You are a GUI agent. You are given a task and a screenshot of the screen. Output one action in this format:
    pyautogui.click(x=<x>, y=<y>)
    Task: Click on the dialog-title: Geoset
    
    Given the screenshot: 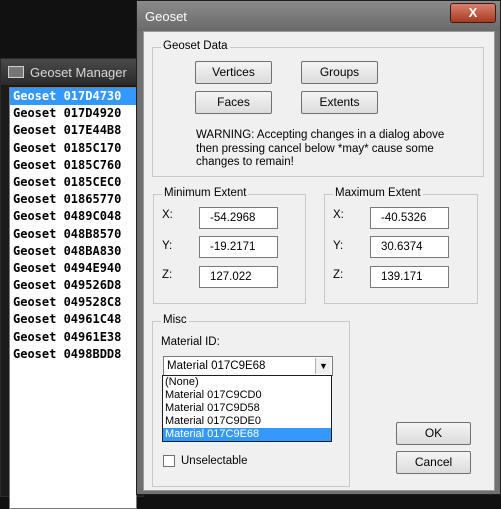 What is the action you would take?
    pyautogui.click(x=166, y=16)
    